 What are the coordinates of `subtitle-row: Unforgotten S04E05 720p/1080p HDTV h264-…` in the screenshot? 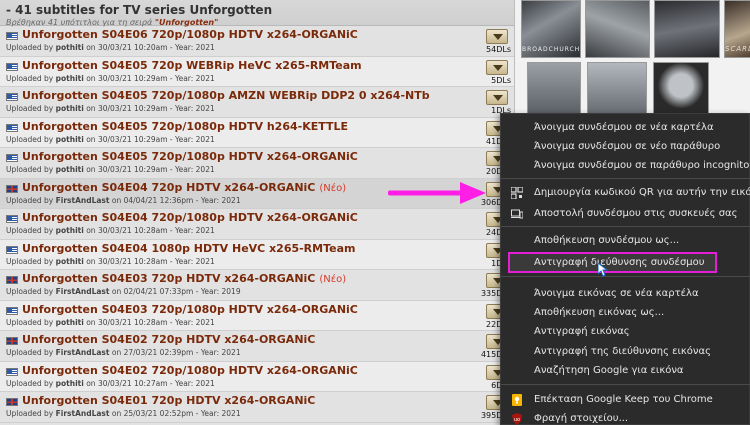 It's located at (257, 132).